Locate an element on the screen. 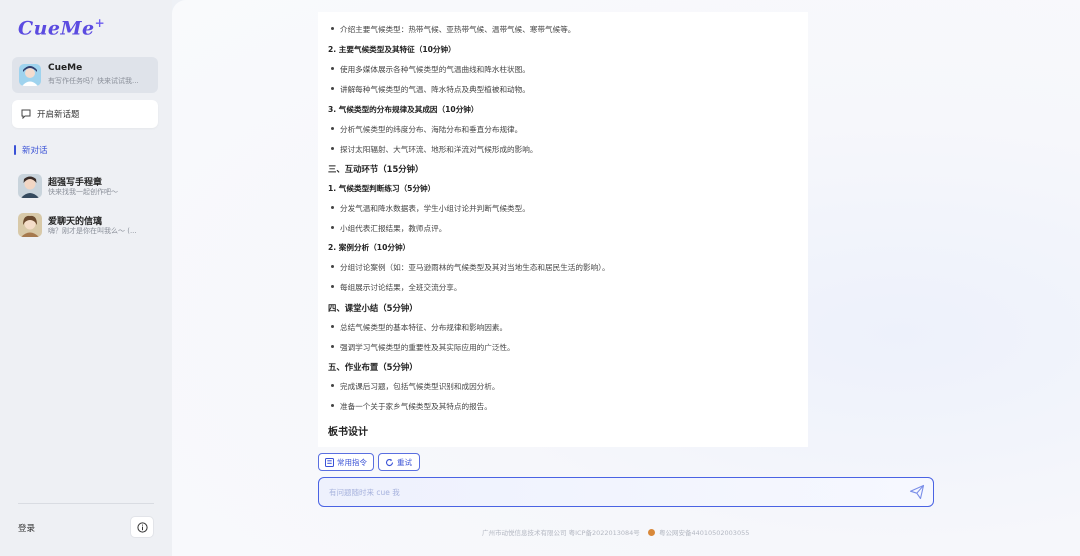 Image resolution: width=1080 pixels, height=556 pixels. content-line-section: 四、课堂小结（5分钟） is located at coordinates (373, 308).